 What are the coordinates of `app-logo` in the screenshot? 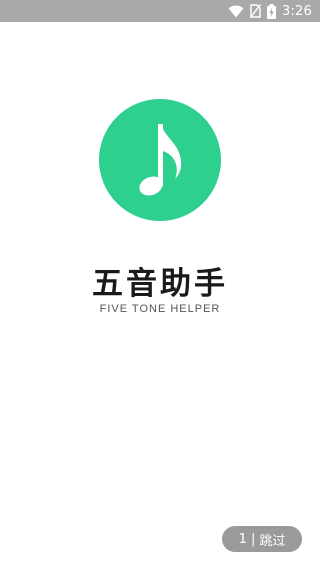 It's located at (160, 160).